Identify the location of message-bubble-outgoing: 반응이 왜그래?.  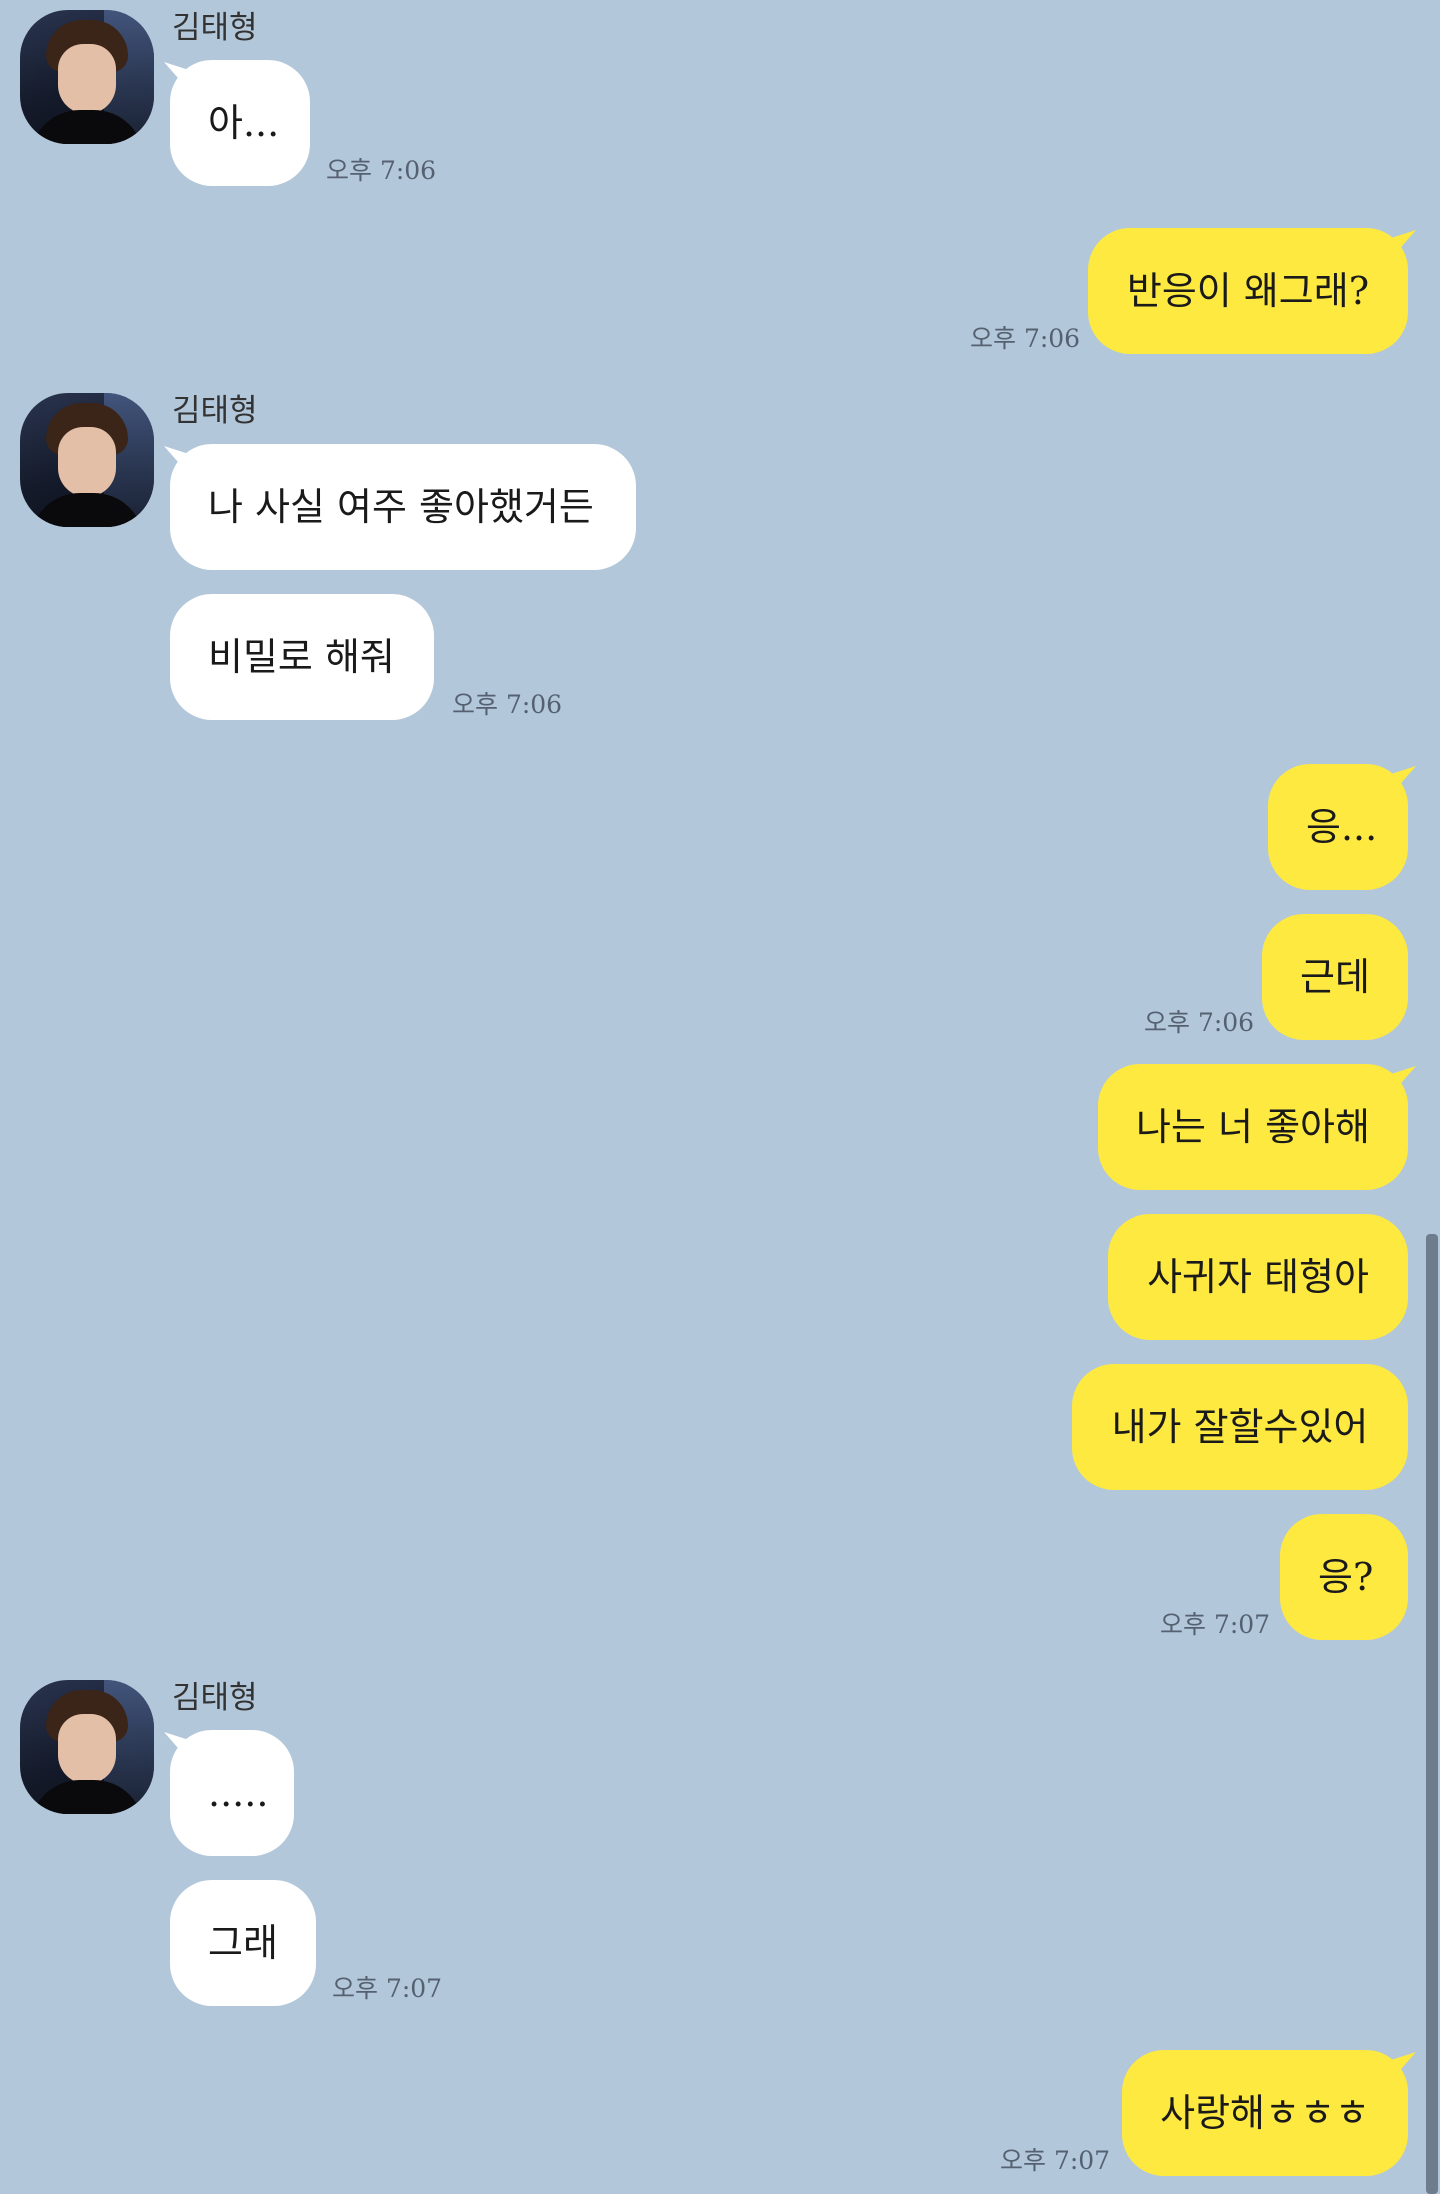
(1248, 291).